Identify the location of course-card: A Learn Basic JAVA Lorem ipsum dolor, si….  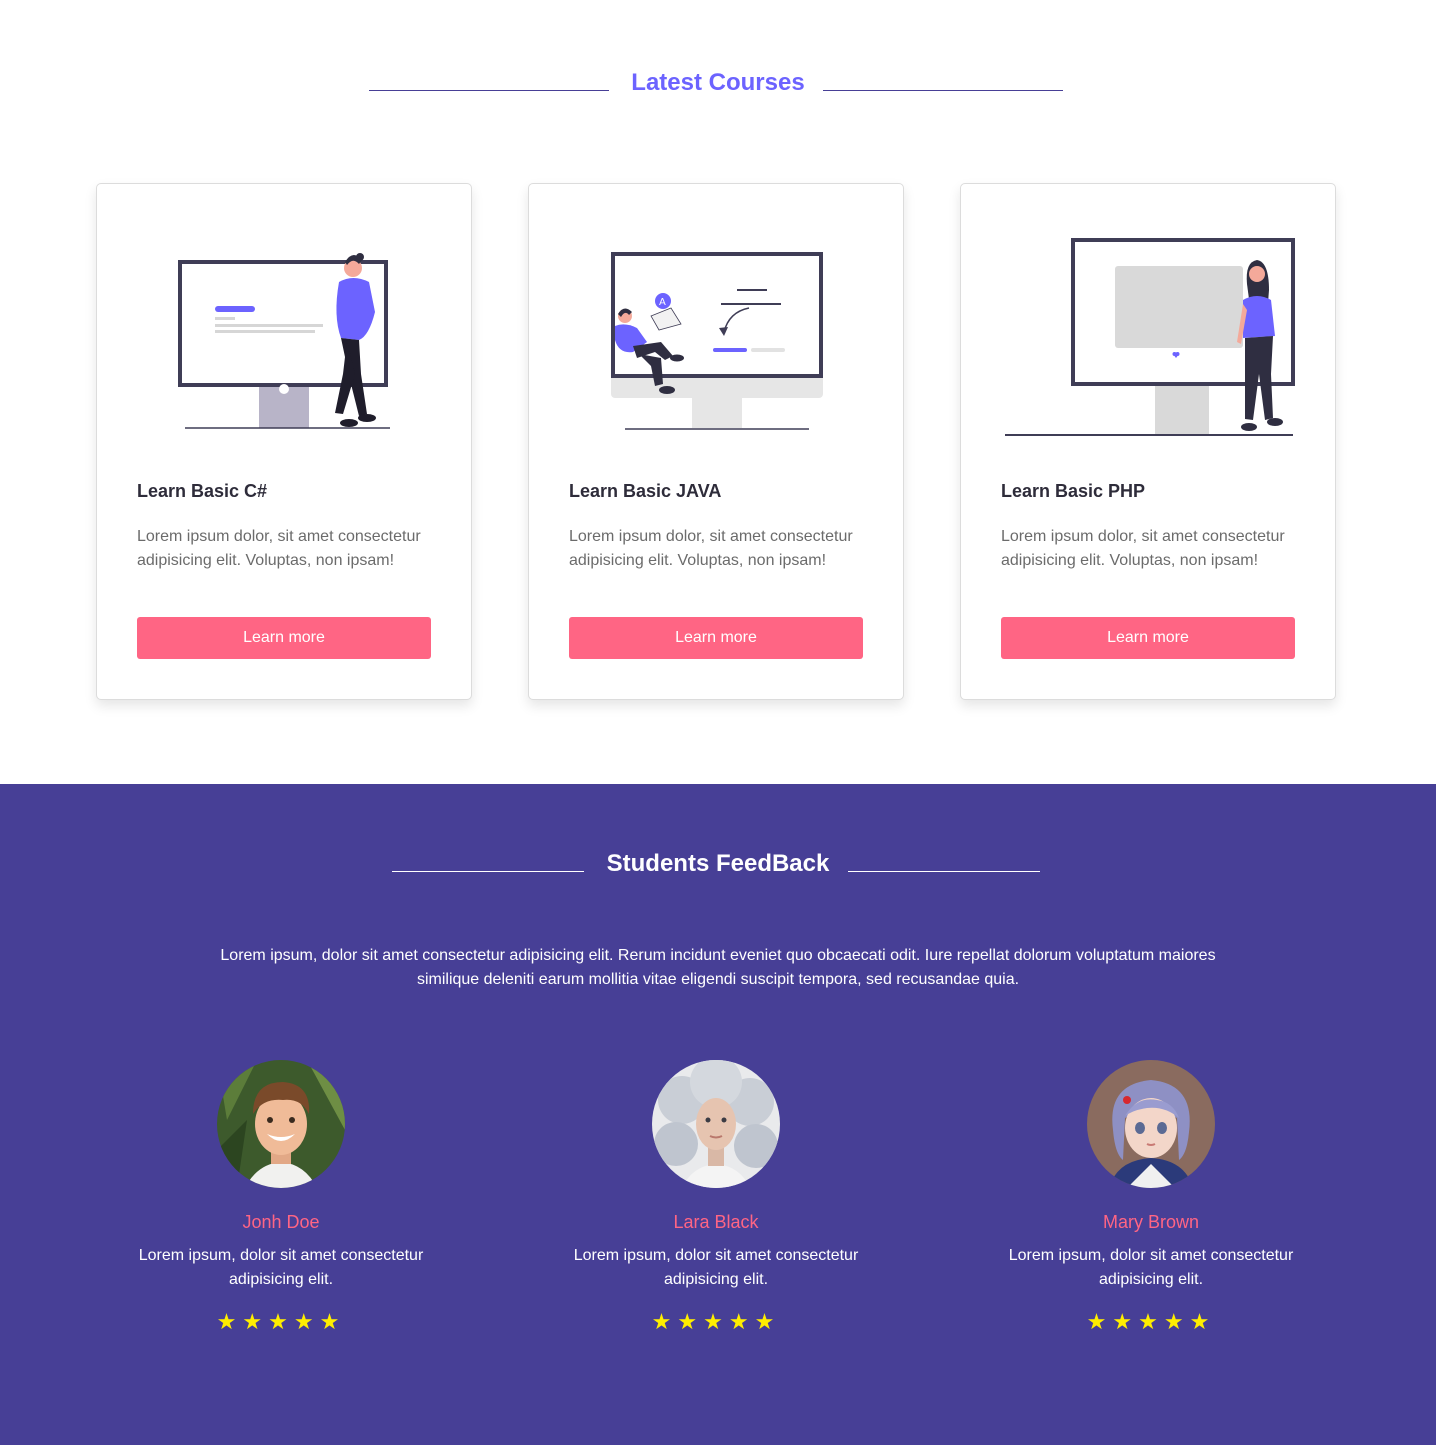
(716, 441).